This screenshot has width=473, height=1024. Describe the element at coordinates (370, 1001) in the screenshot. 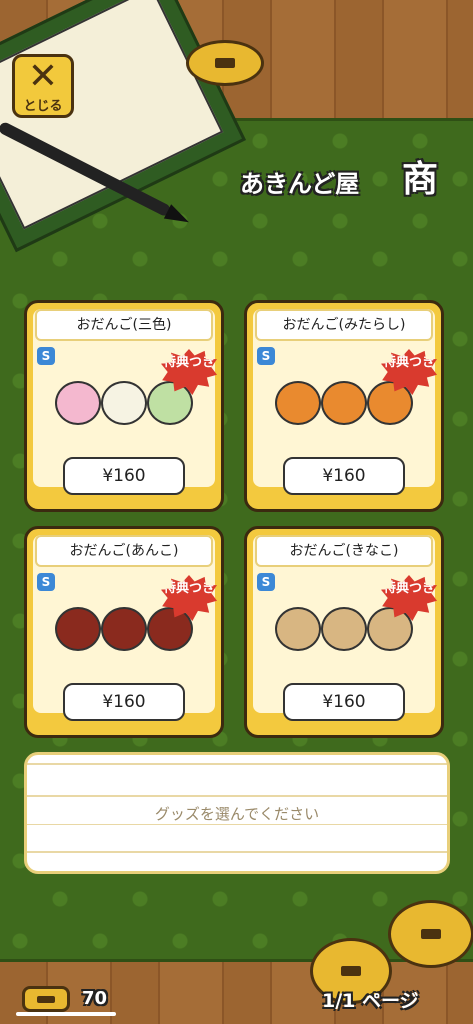

I see `page-indicator: 1/1 ページ` at that location.